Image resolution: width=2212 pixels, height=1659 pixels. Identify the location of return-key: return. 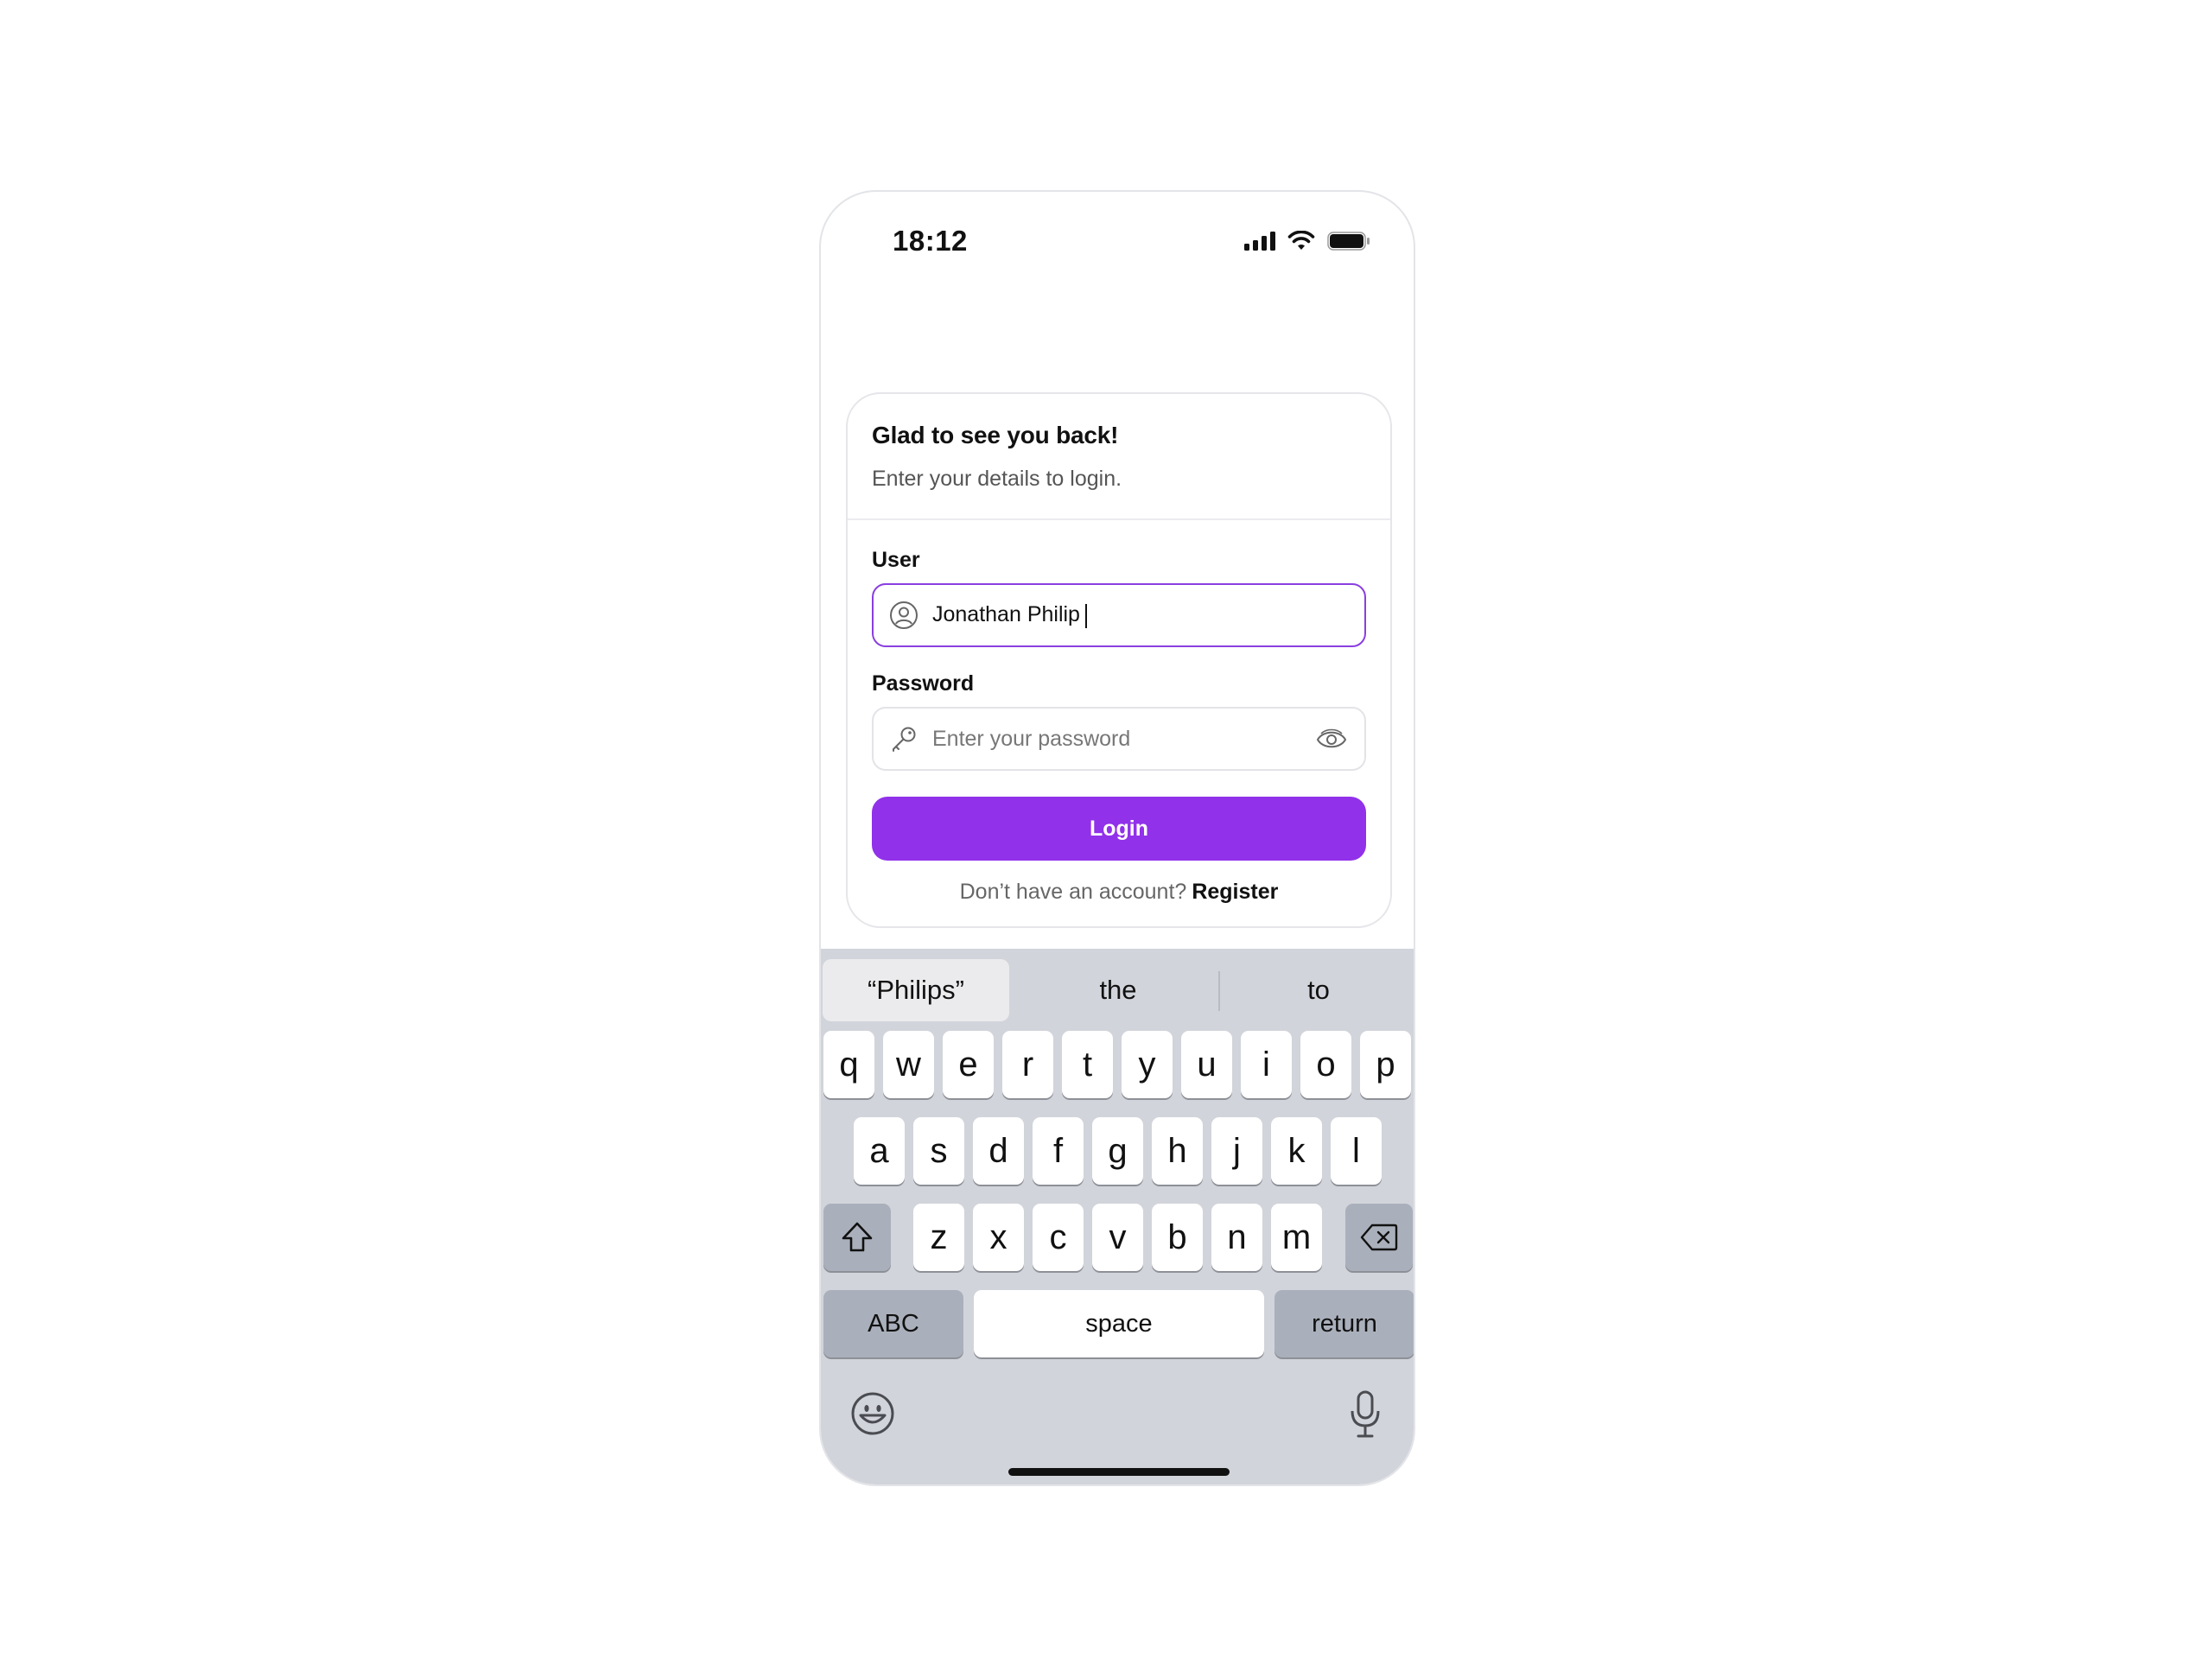
(1344, 1323).